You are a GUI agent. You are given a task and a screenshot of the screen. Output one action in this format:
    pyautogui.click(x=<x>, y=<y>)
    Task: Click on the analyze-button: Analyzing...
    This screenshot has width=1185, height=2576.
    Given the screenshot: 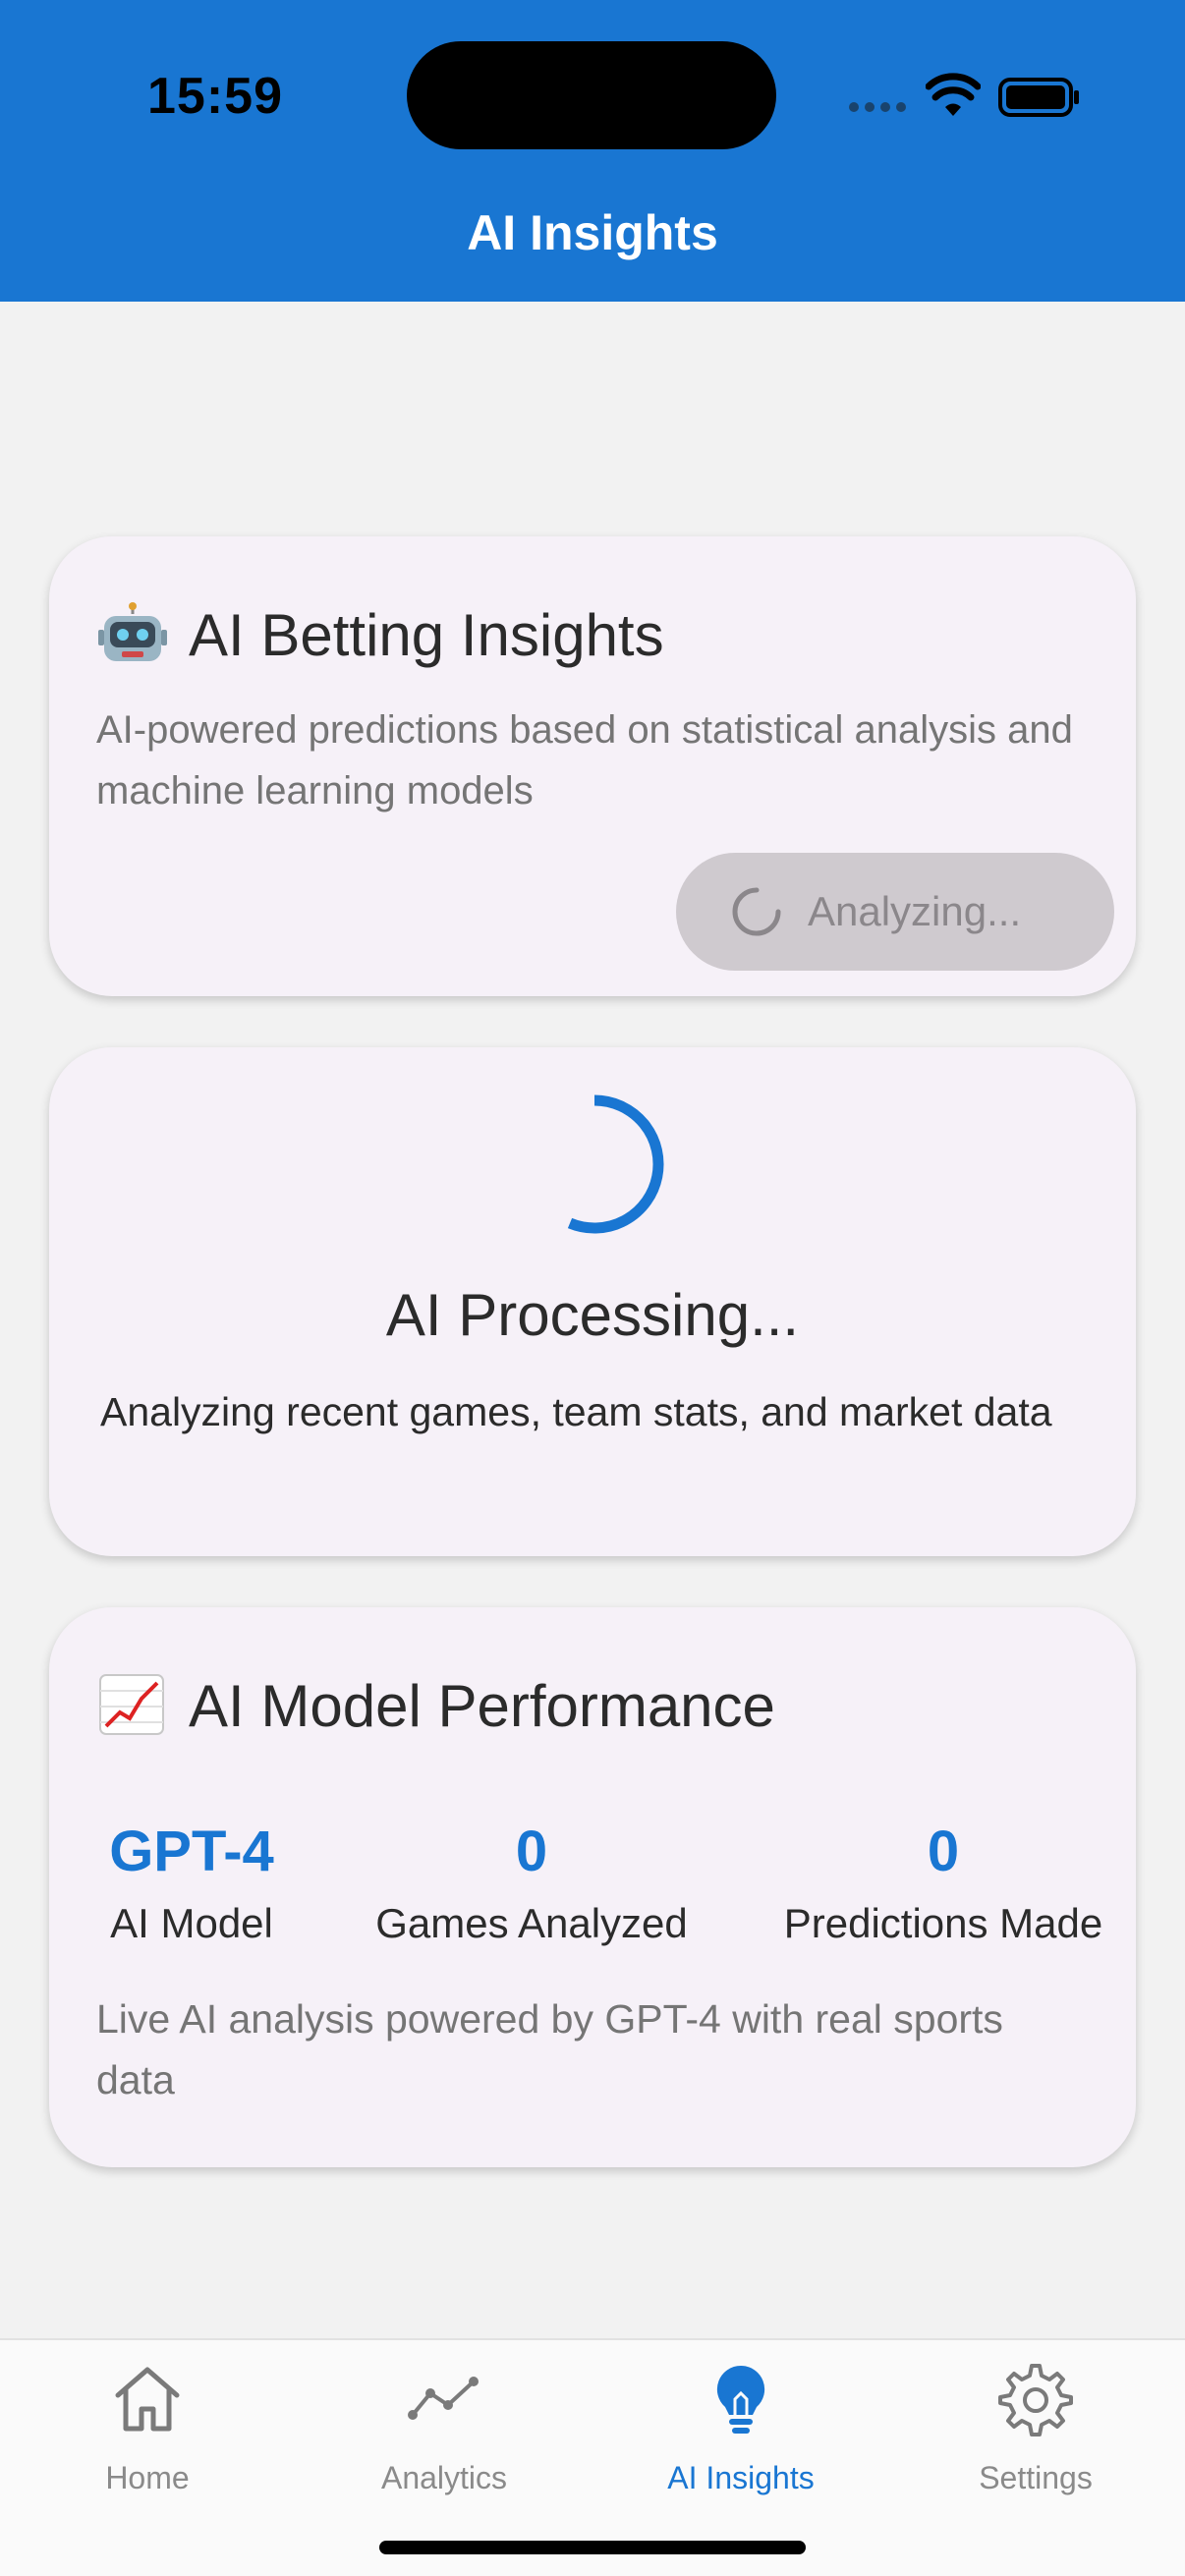 What is the action you would take?
    pyautogui.click(x=895, y=912)
    